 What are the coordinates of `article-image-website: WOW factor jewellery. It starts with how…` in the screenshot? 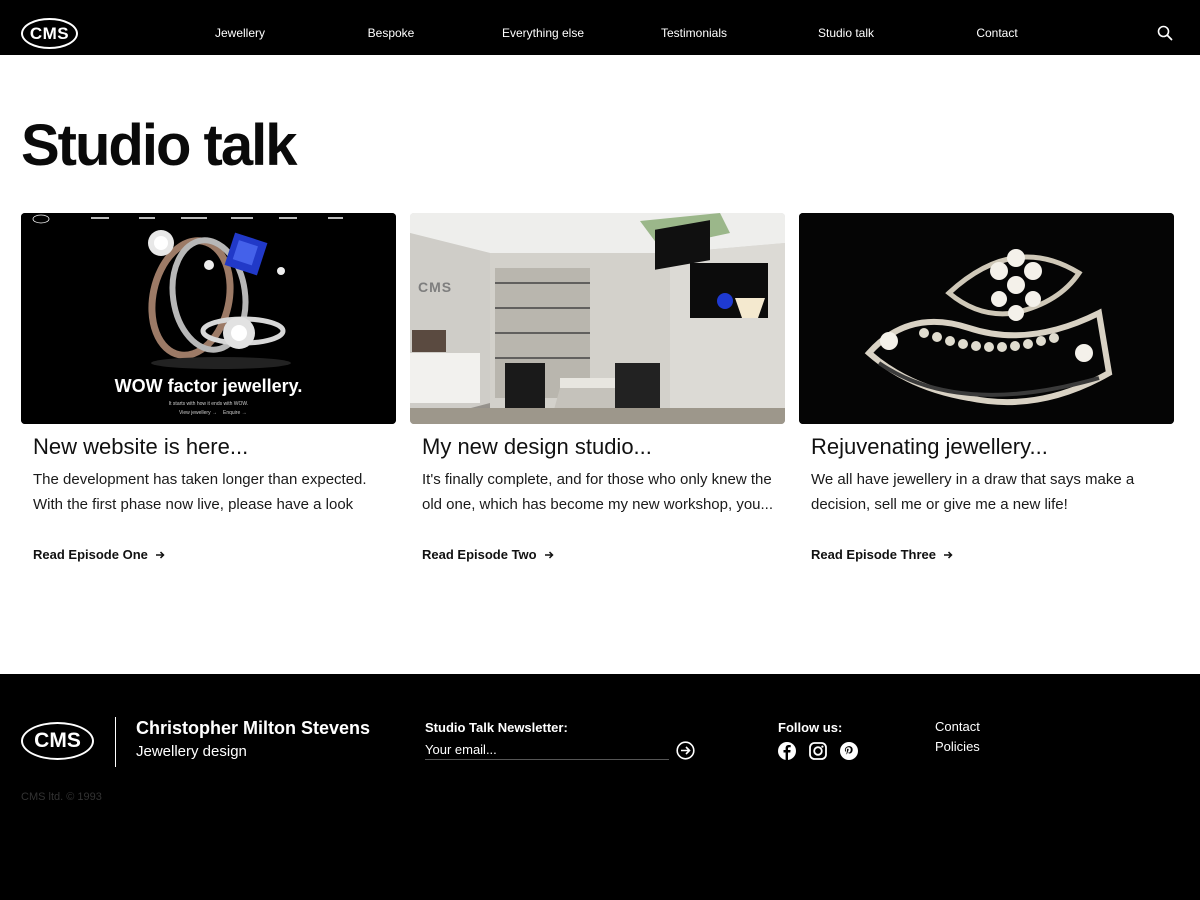 It's located at (208, 318).